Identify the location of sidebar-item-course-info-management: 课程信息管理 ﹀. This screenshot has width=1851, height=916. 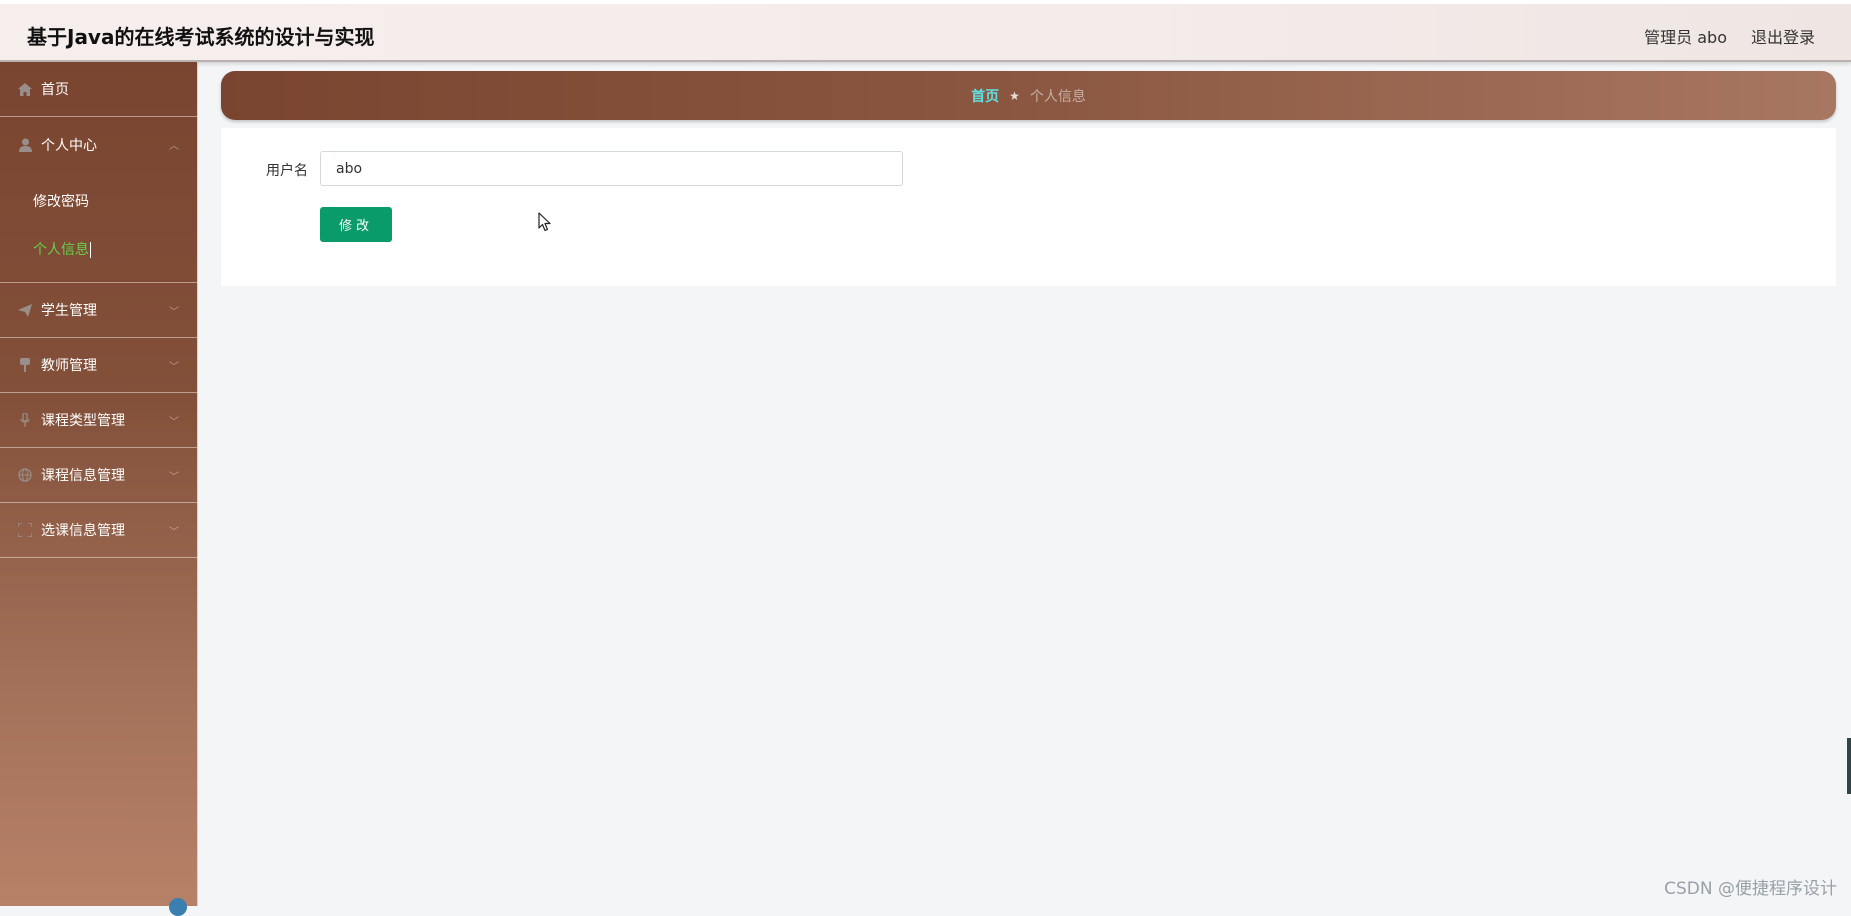
(98, 475).